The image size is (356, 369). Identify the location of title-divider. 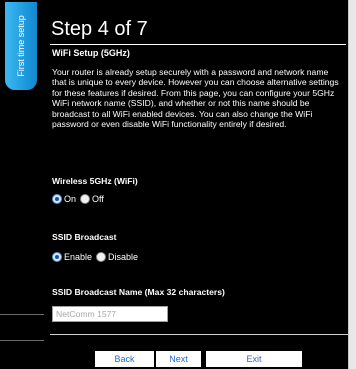
(198, 44).